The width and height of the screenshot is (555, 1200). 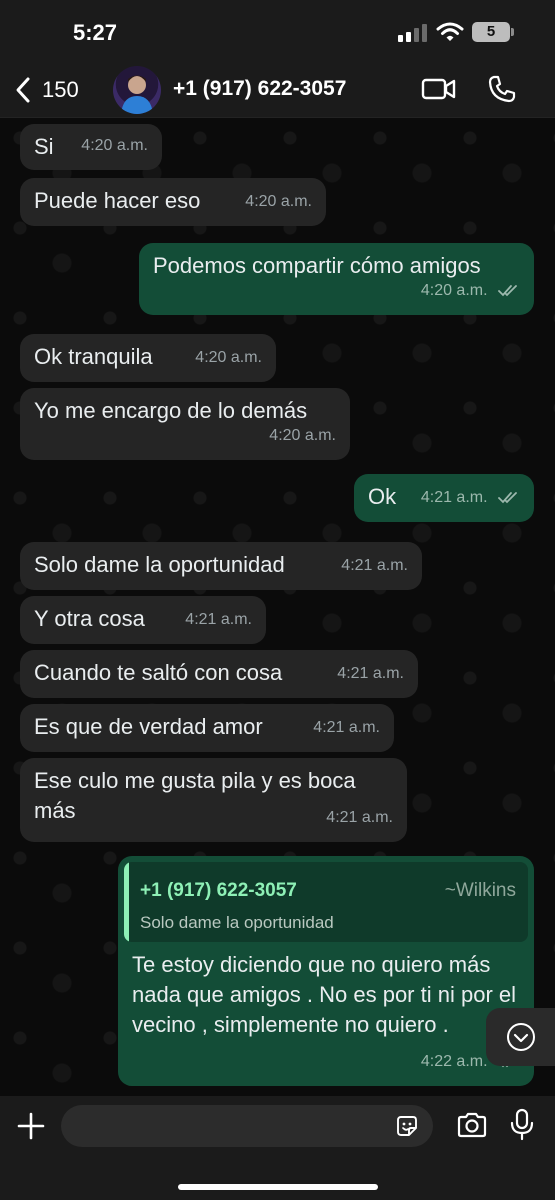 What do you see at coordinates (218, 890) in the screenshot?
I see `quoted-sender: +1 (917) 622-3057` at bounding box center [218, 890].